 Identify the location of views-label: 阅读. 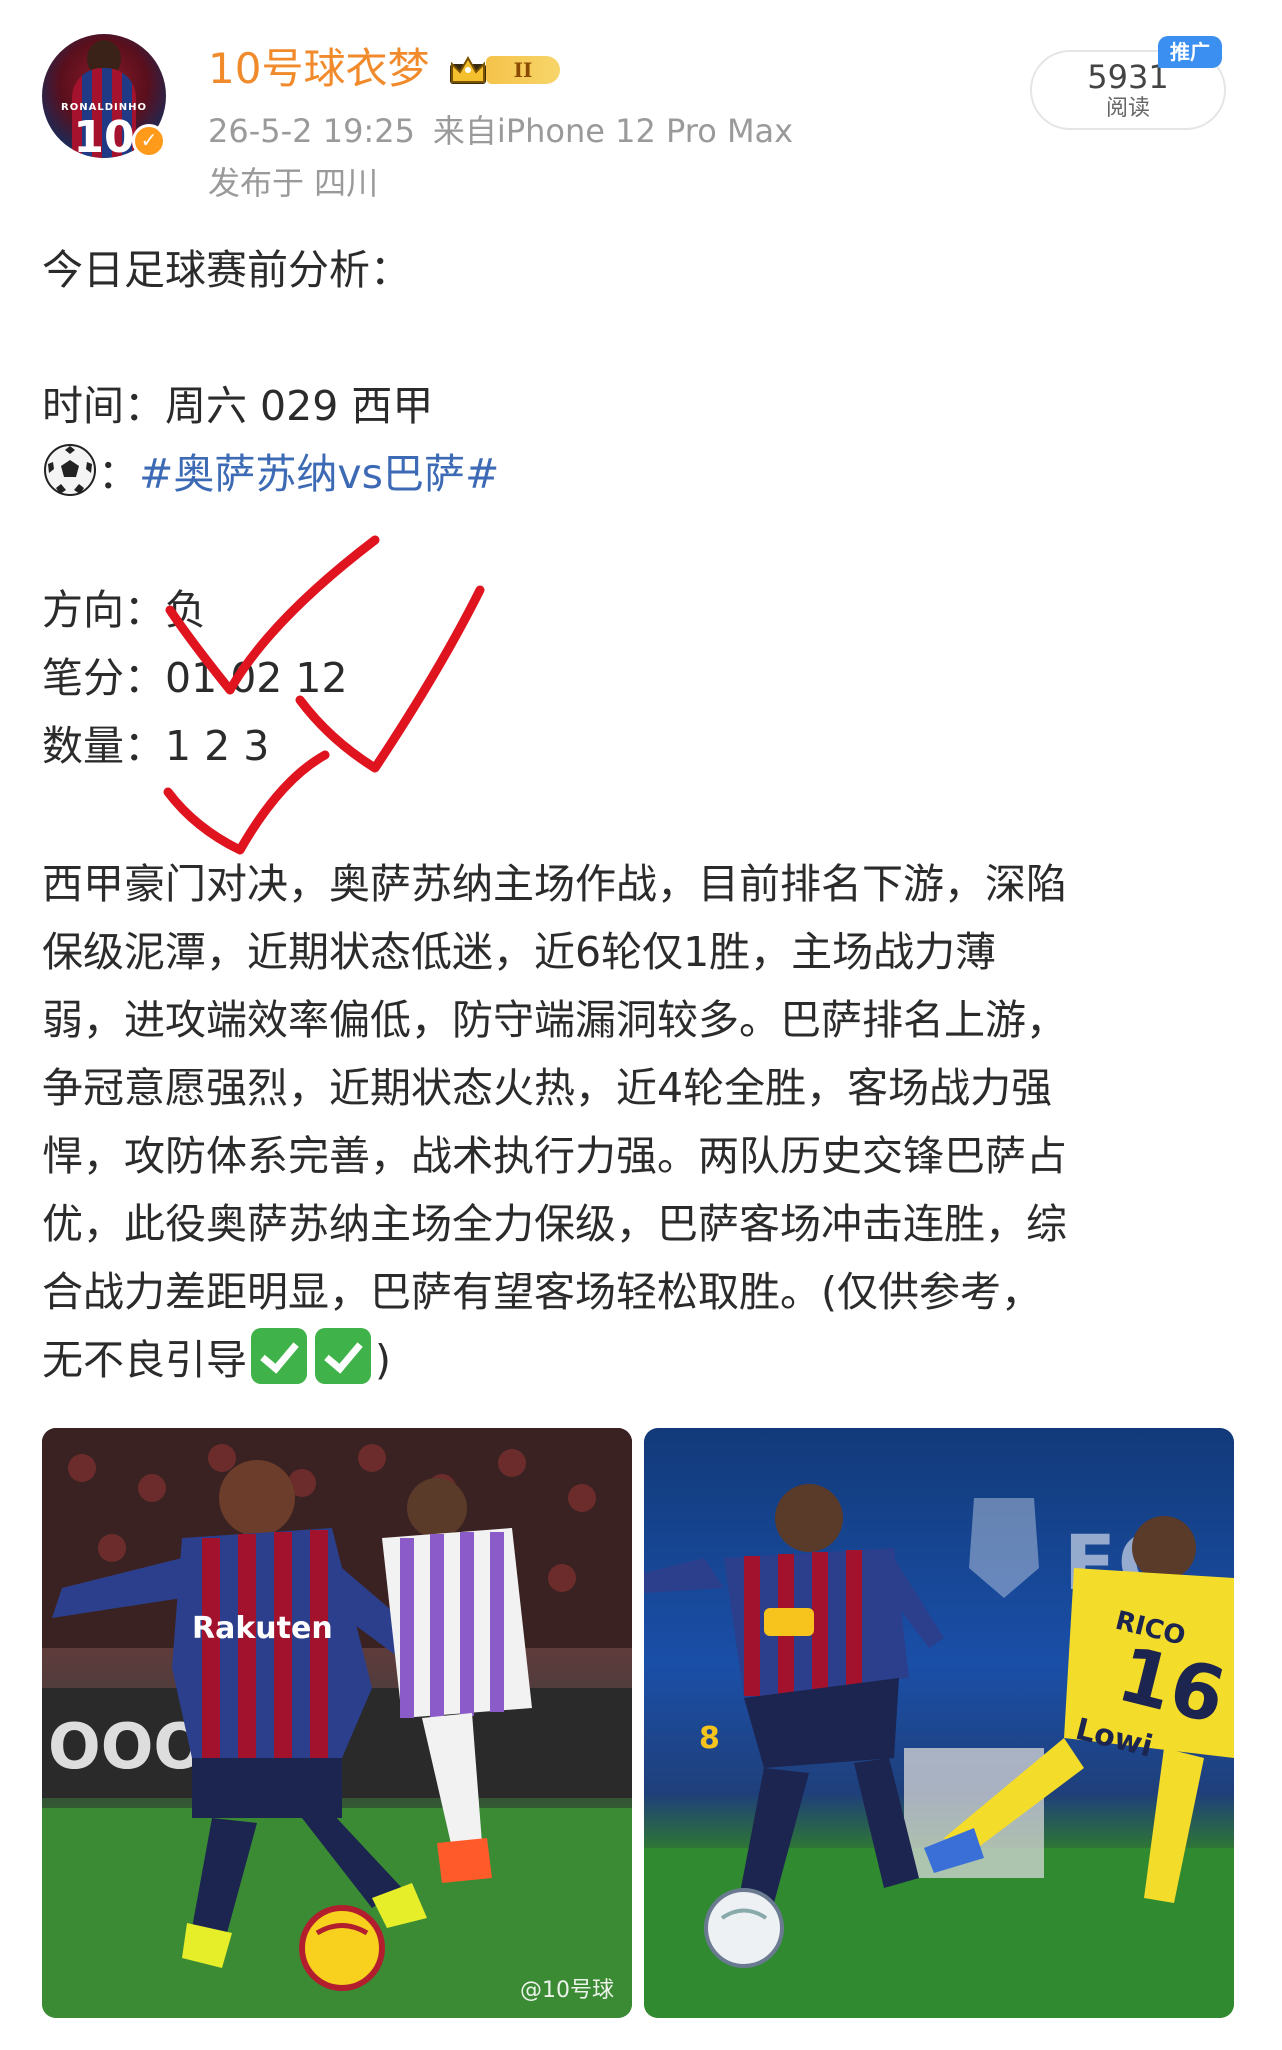
(1127, 108).